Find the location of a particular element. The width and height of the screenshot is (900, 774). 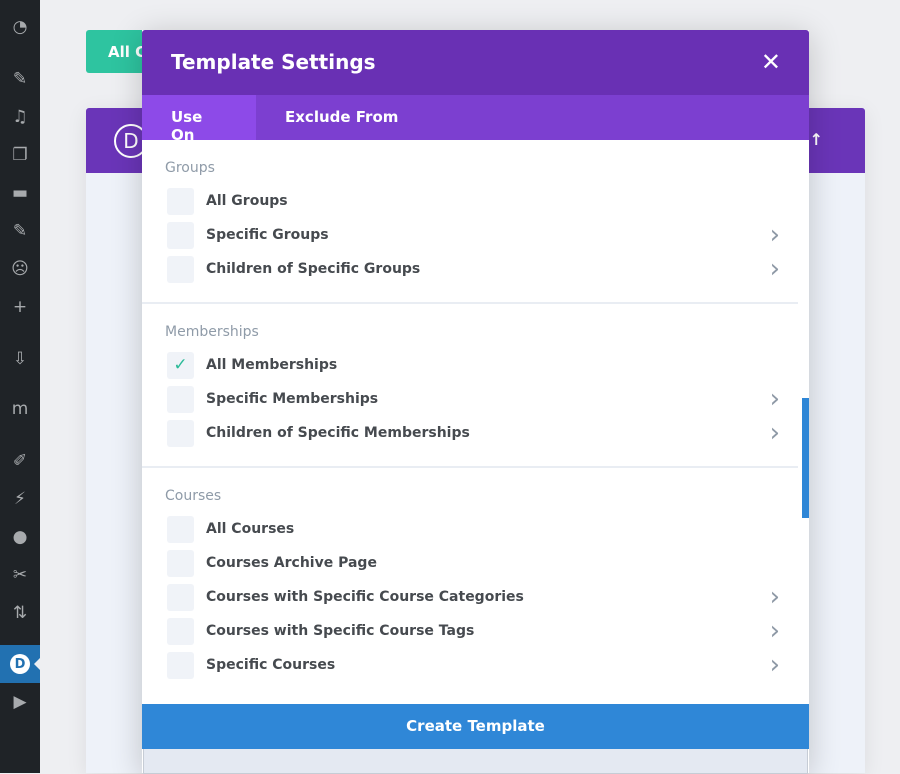

option-row: Specific Groups › is located at coordinates (481, 235).